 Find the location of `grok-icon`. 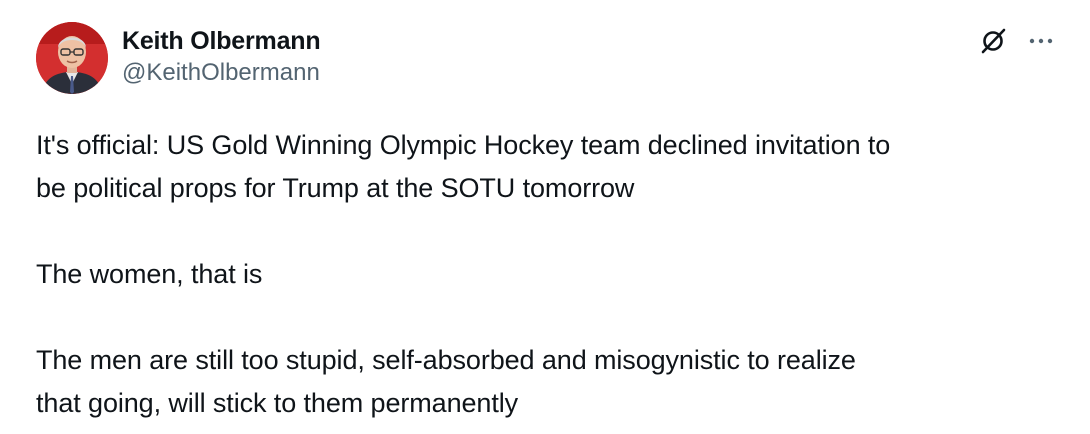

grok-icon is located at coordinates (993, 41).